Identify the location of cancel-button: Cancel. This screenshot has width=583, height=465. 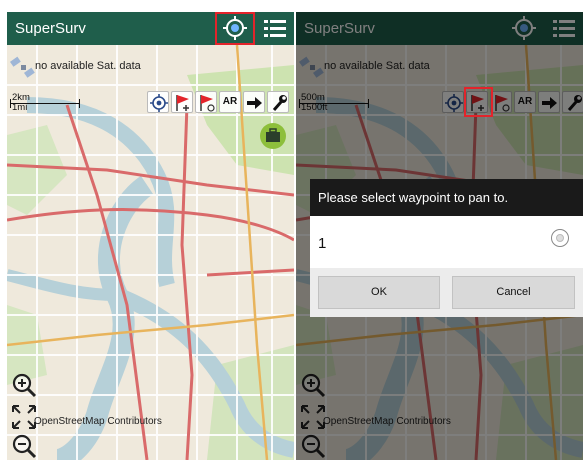
(513, 292).